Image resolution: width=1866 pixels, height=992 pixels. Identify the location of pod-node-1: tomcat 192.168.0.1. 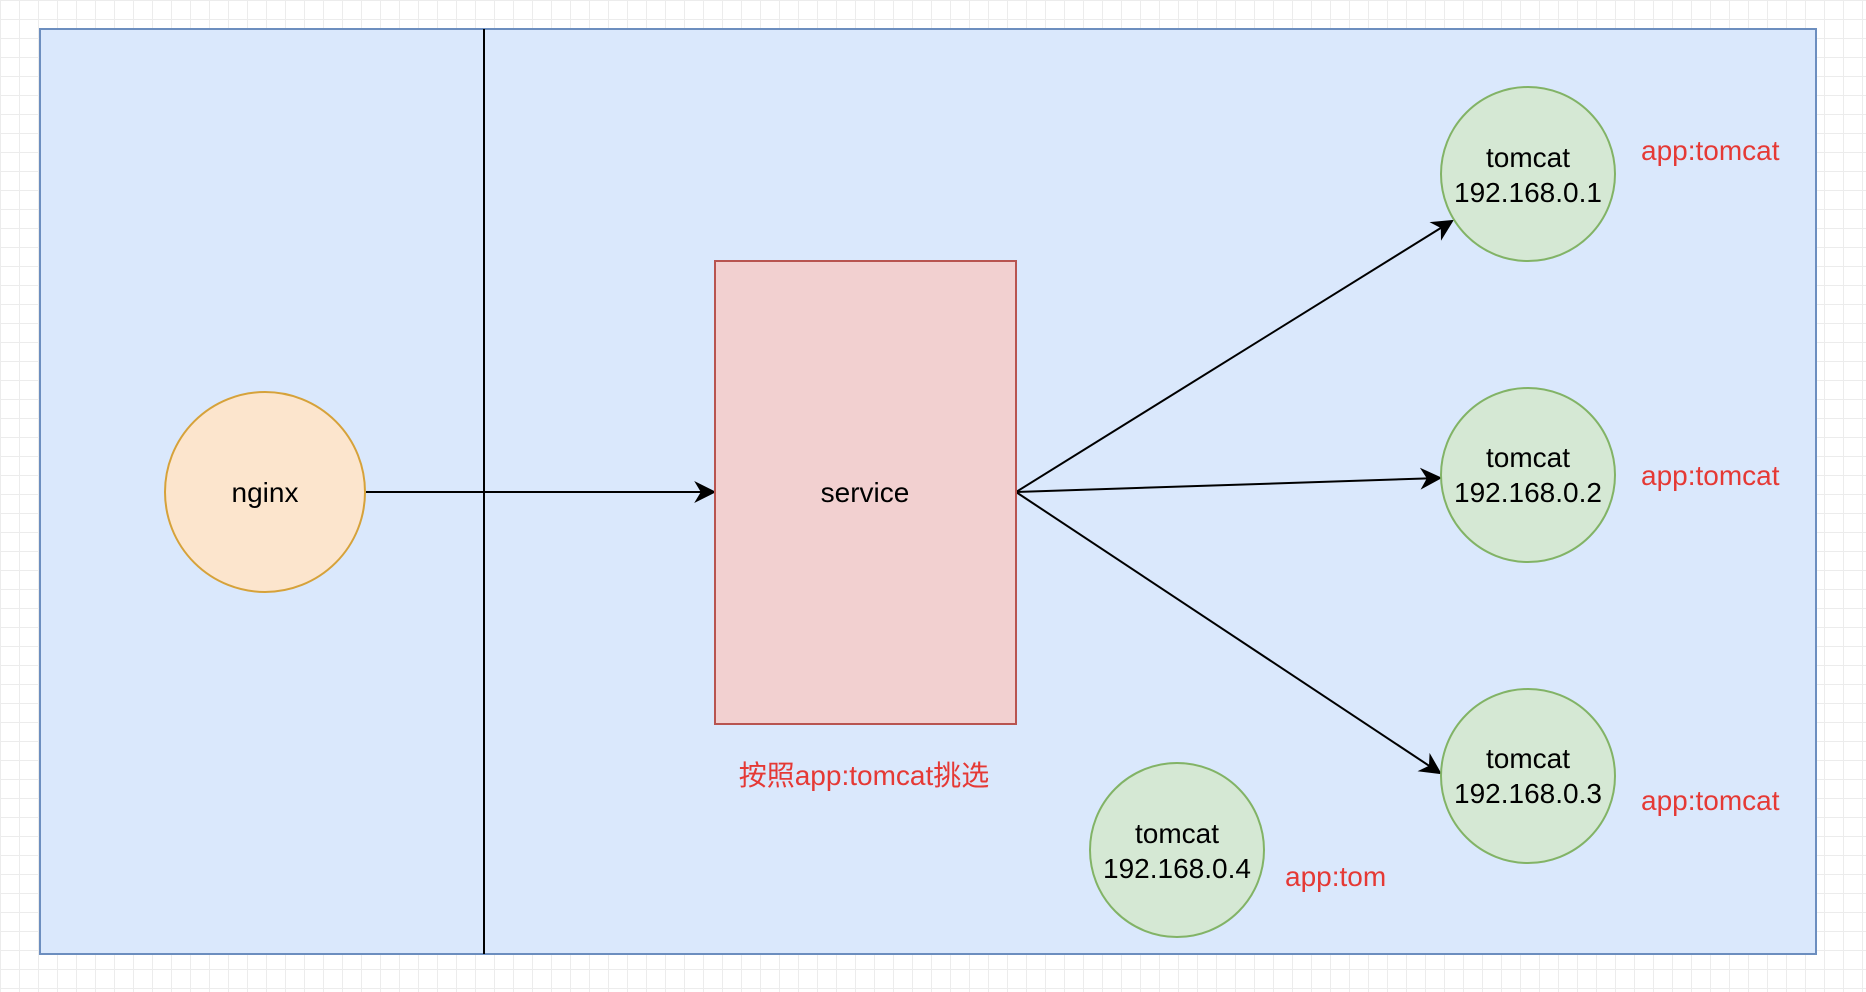
(1528, 174).